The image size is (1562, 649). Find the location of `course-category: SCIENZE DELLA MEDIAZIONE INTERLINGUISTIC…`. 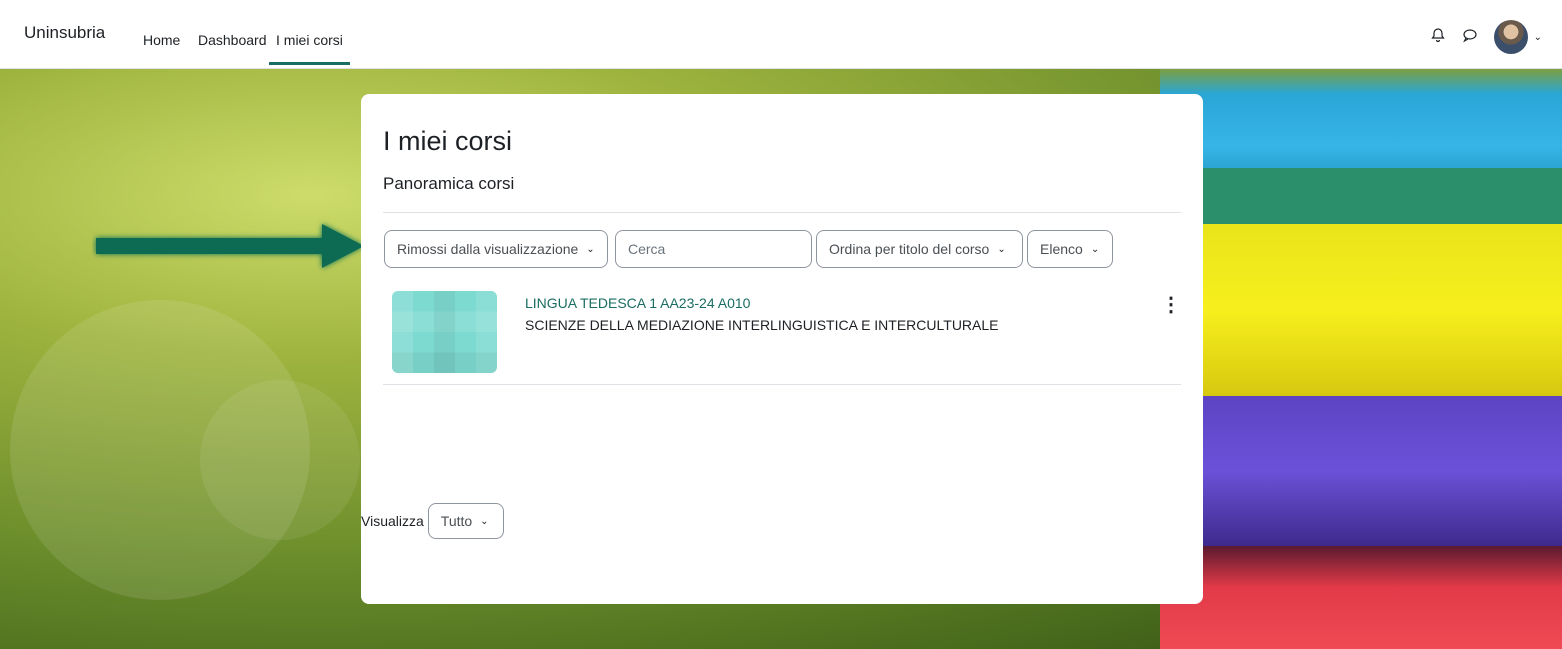

course-category: SCIENZE DELLA MEDIAZIONE INTERLINGUISTIC… is located at coordinates (762, 325).